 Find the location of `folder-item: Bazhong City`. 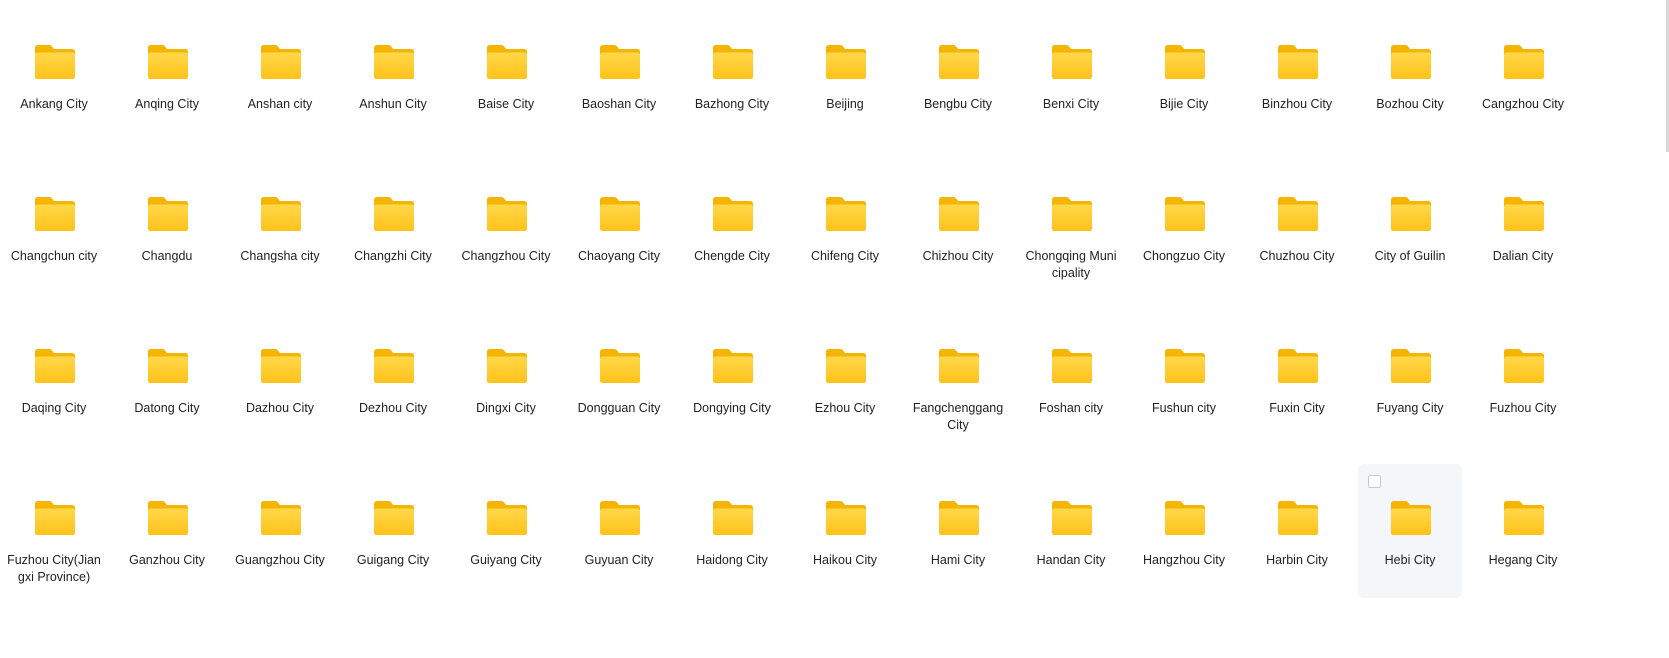

folder-item: Bazhong City is located at coordinates (732, 75).